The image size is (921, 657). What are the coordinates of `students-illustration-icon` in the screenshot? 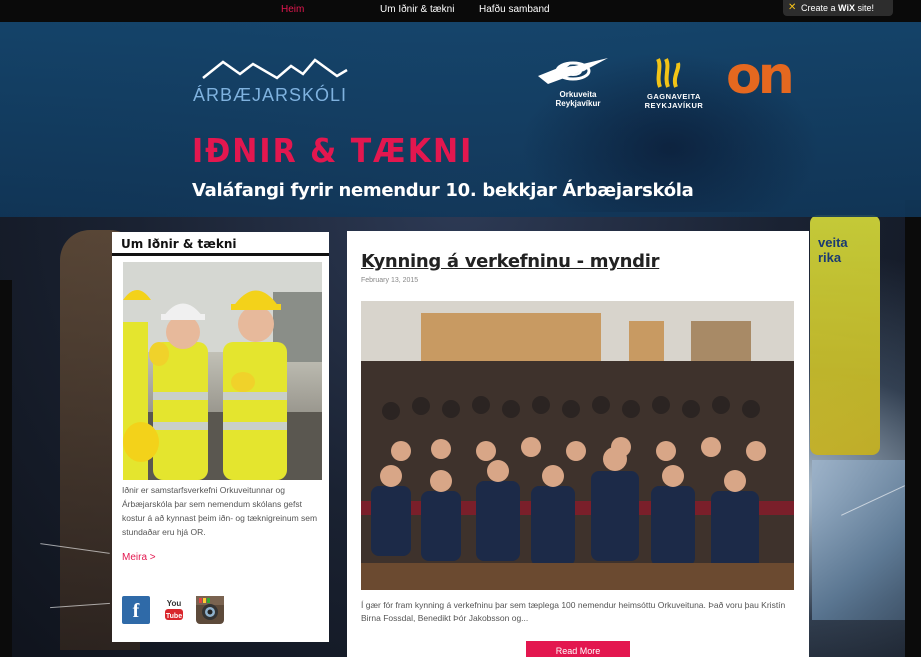 It's located at (222, 371).